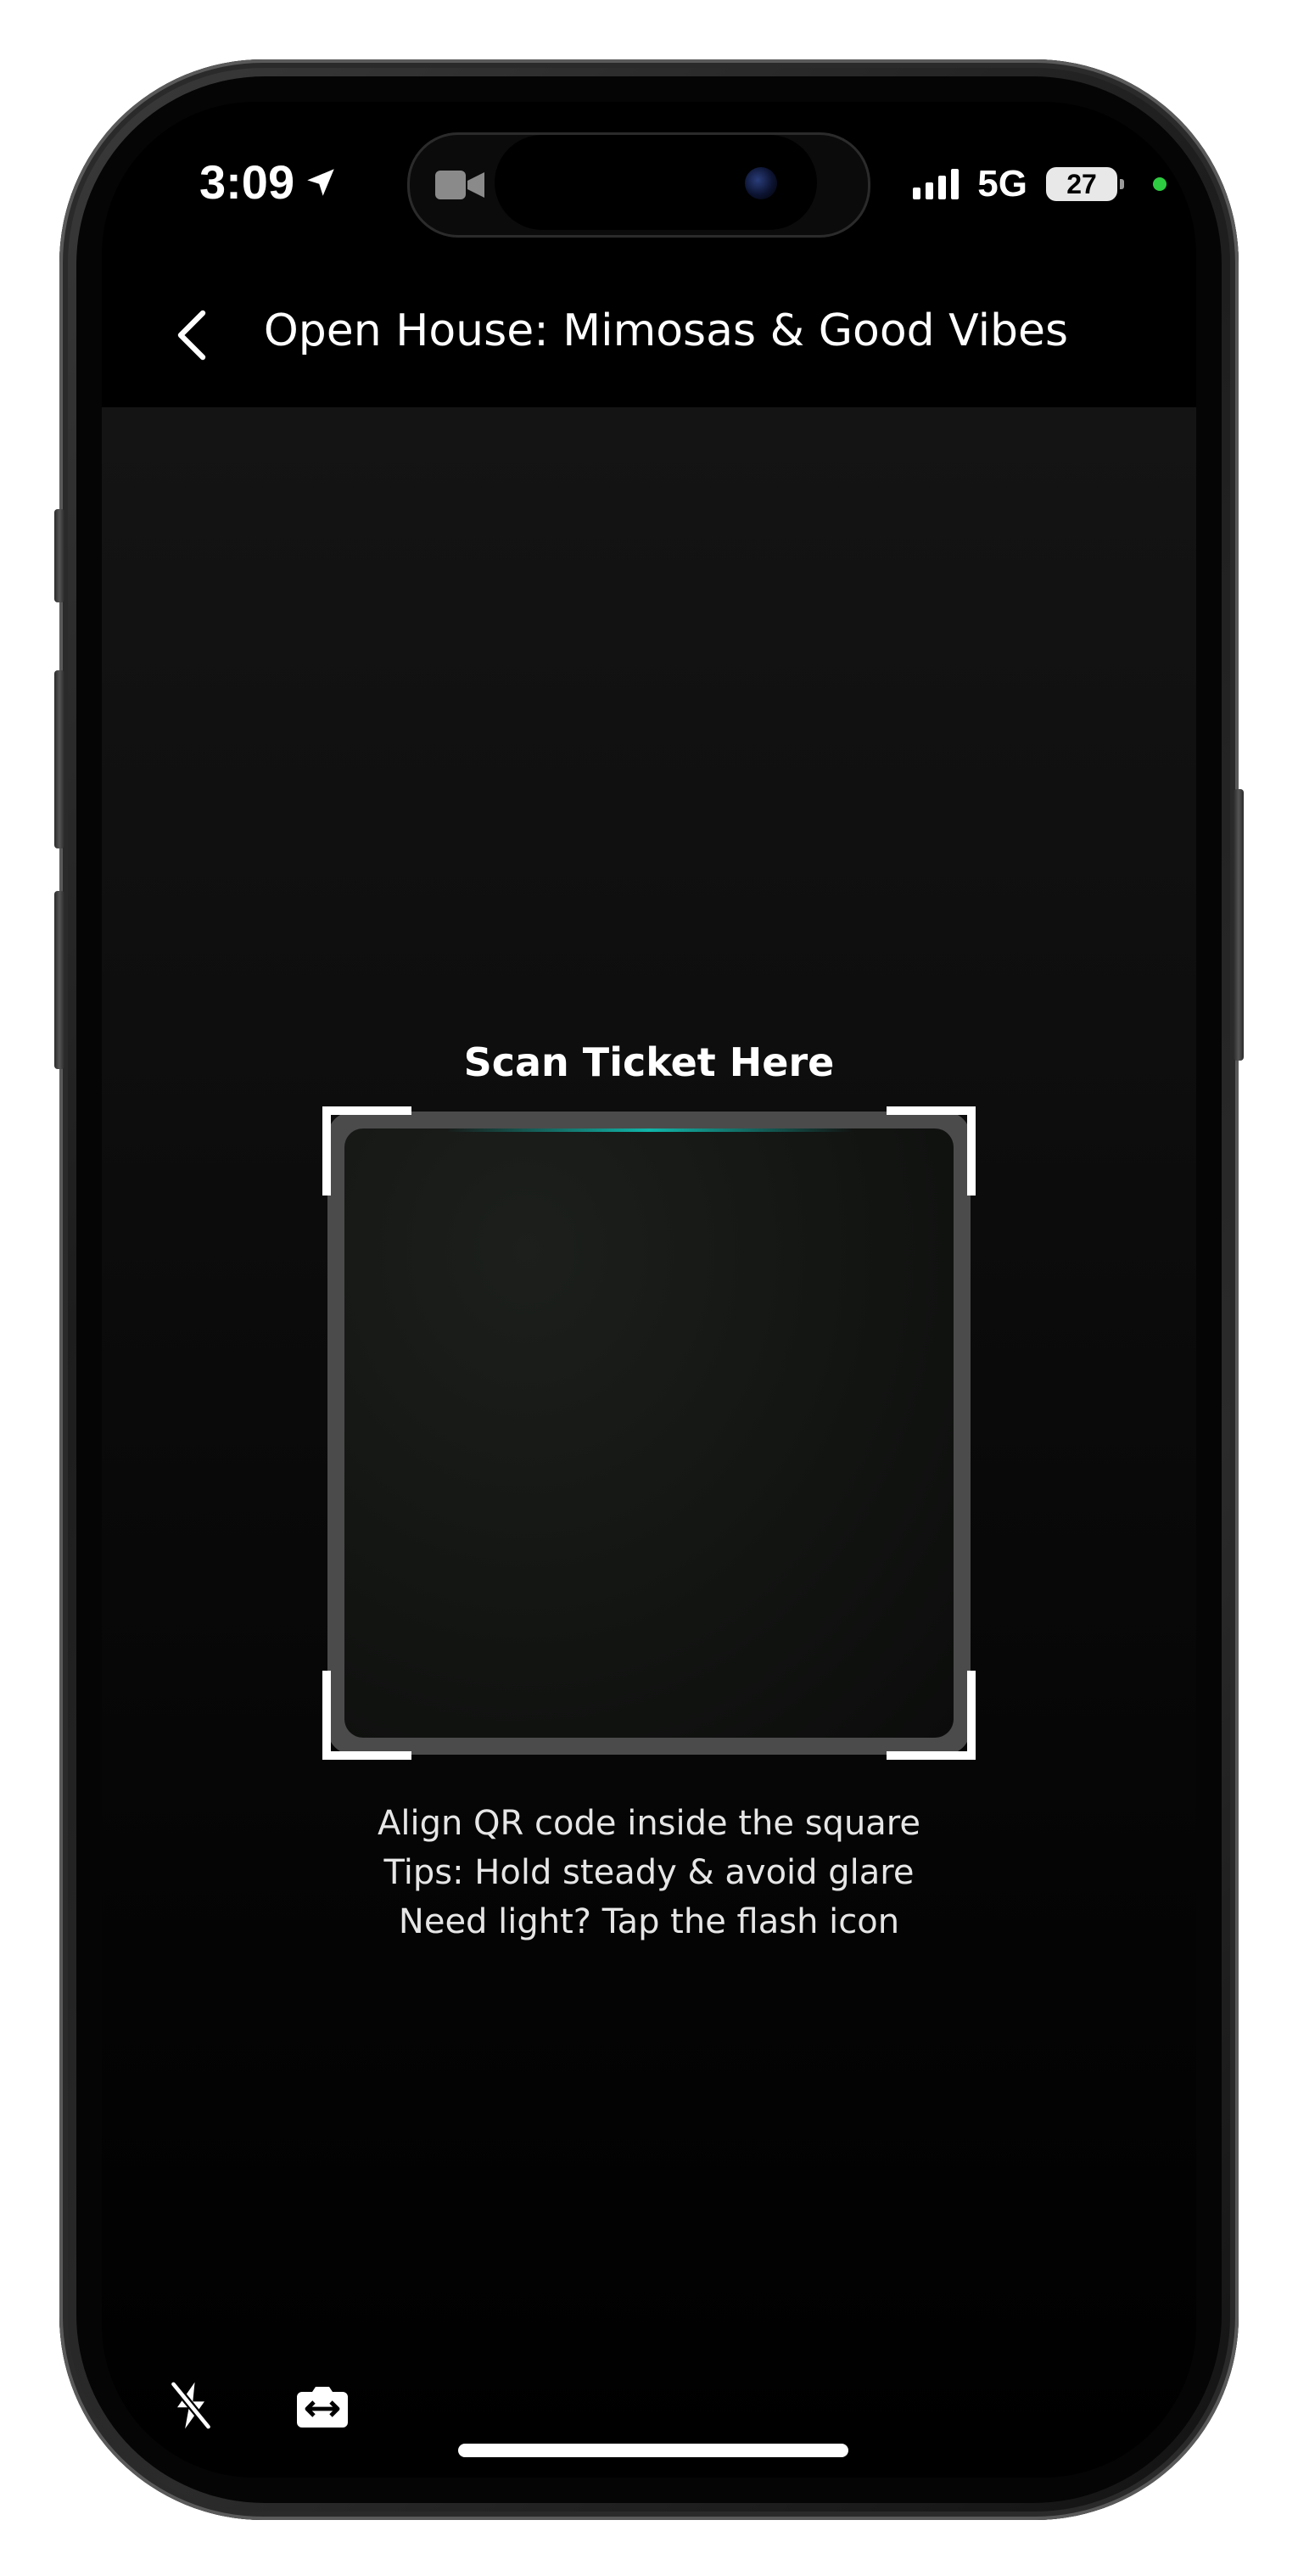  Describe the element at coordinates (320, 182) in the screenshot. I see `location-arrow-icon` at that location.